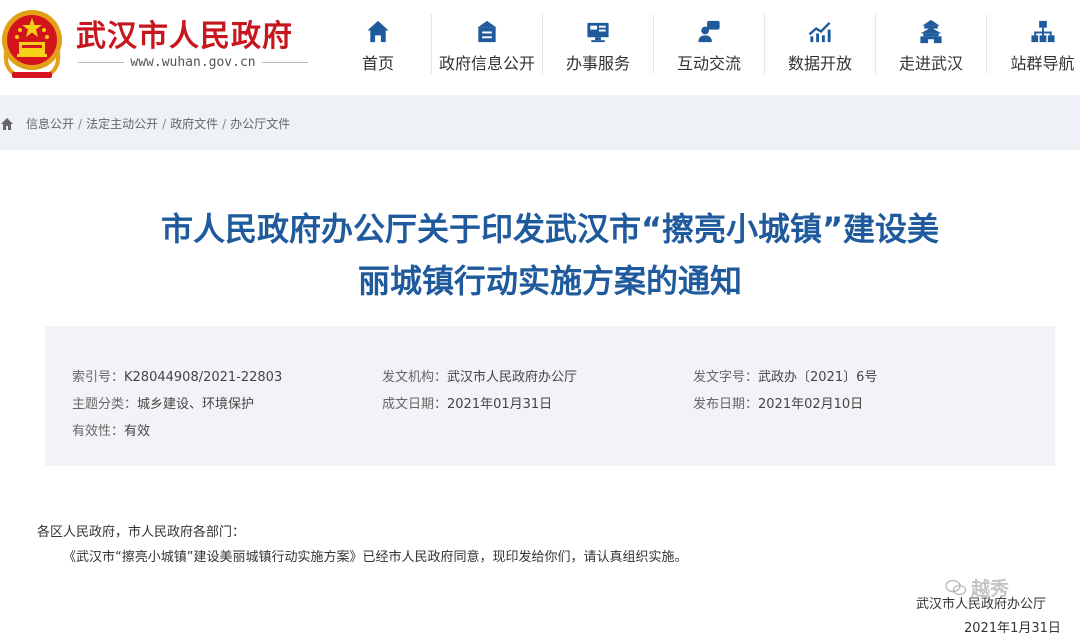 The height and width of the screenshot is (639, 1080). What do you see at coordinates (487, 31) in the screenshot?
I see `info-disclosure-icon` at bounding box center [487, 31].